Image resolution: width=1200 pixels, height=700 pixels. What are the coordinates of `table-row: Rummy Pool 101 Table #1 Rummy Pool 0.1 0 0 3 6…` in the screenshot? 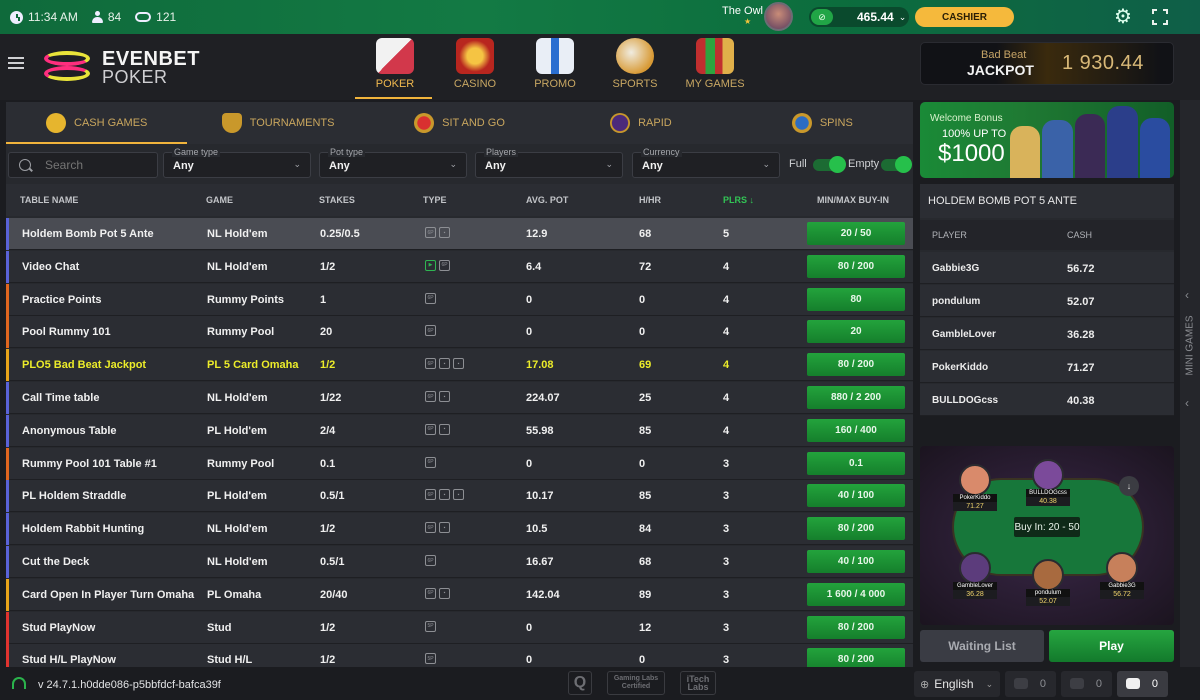 It's located at (459, 463).